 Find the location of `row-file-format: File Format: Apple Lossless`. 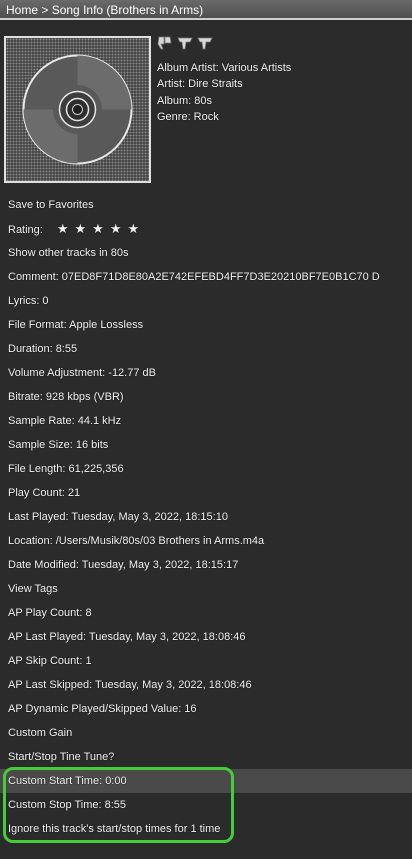

row-file-format: File Format: Apple Lossless is located at coordinates (206, 325).